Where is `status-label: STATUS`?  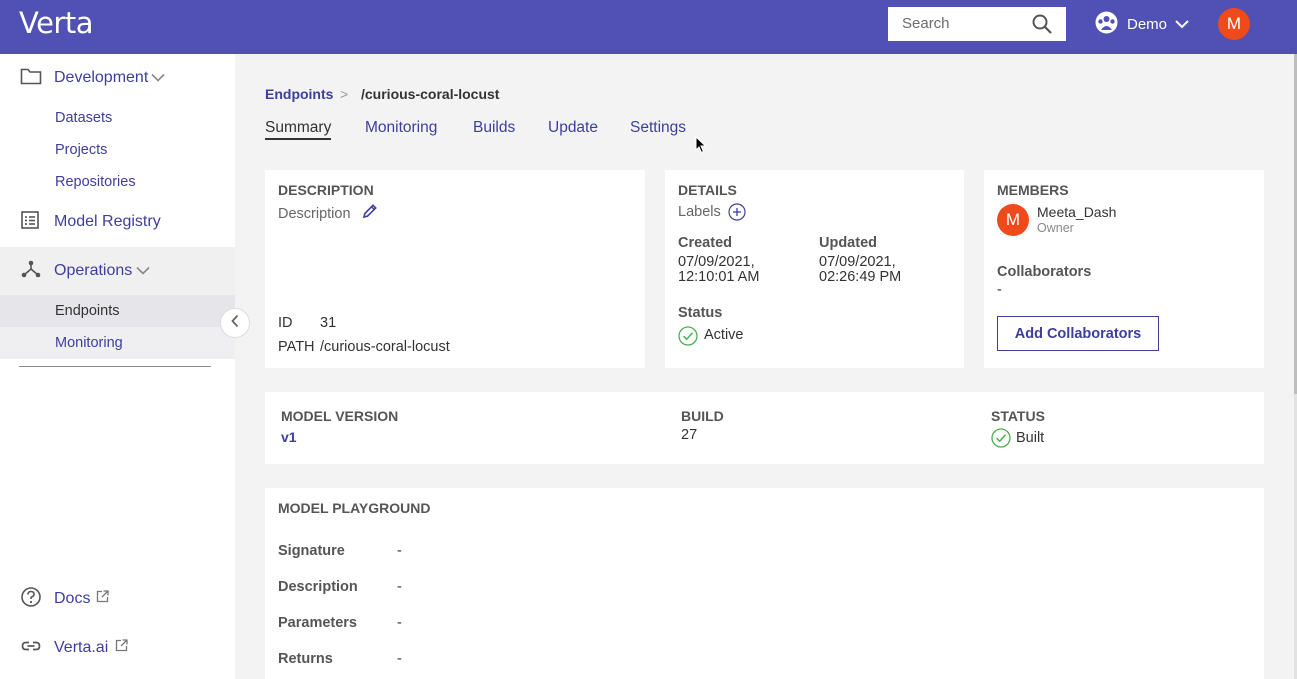
status-label: STATUS is located at coordinates (1018, 416).